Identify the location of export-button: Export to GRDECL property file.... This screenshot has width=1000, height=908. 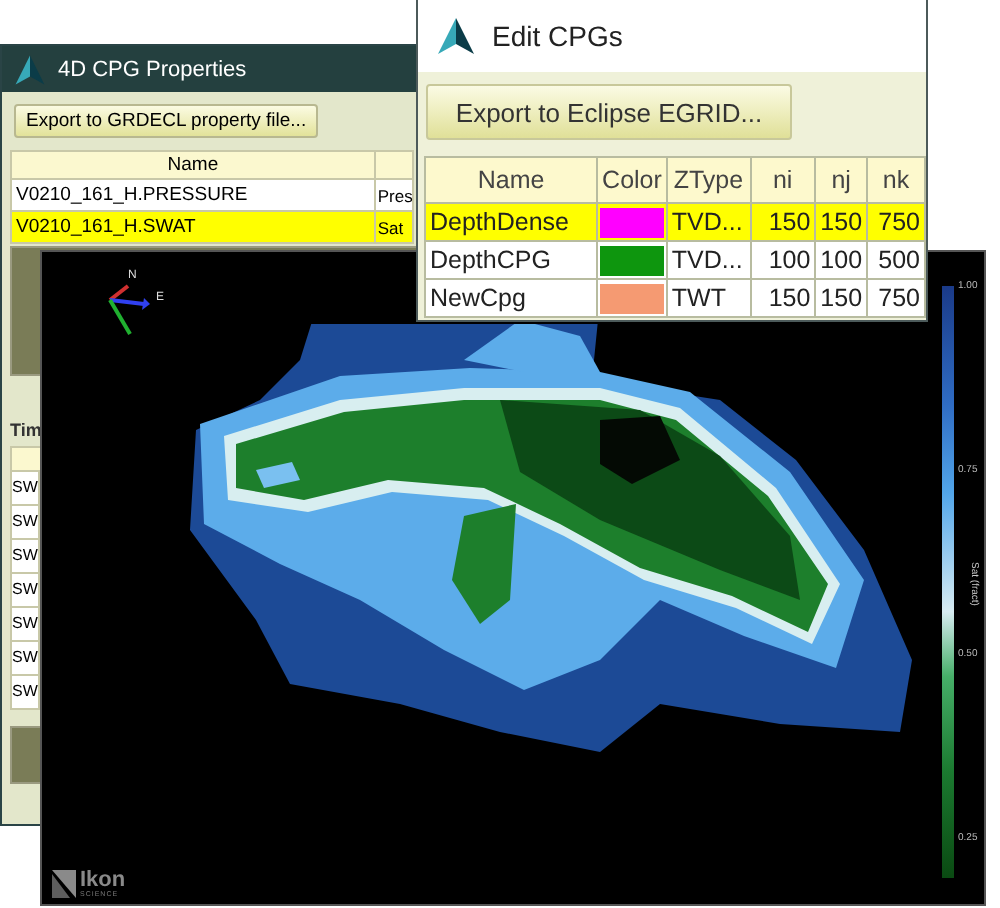
(166, 121).